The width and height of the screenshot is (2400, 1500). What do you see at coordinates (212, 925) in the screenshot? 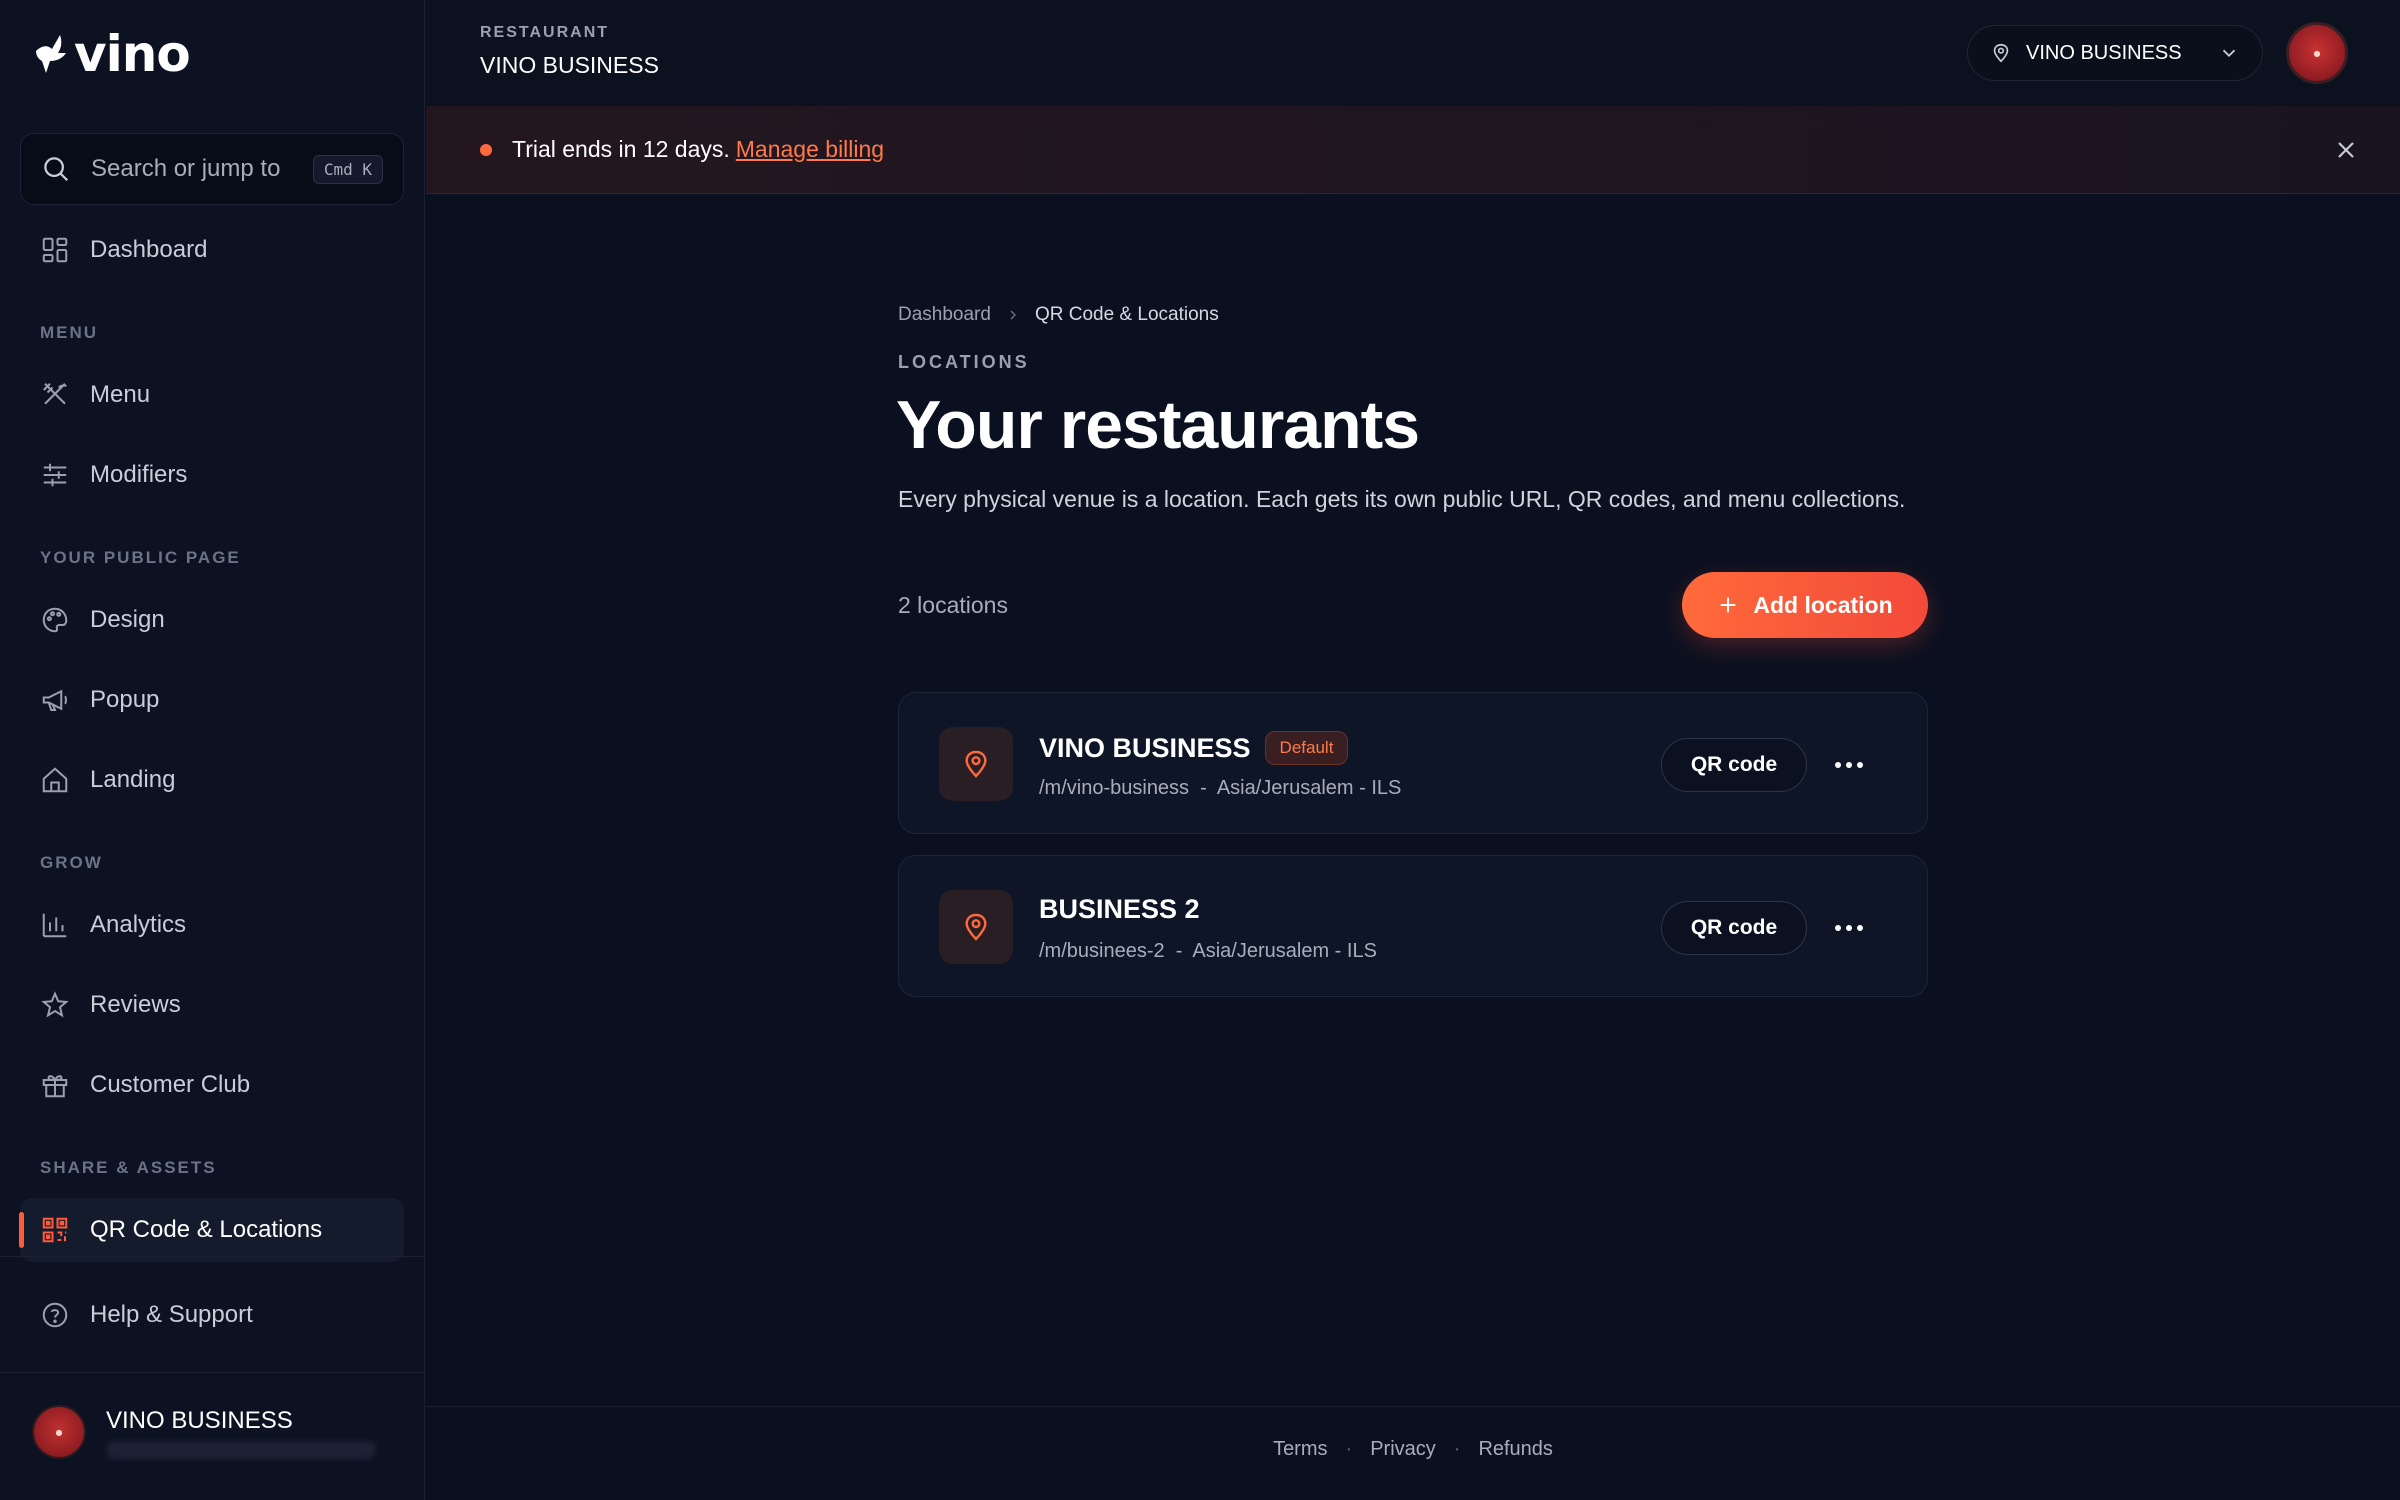
I see `sidebar-item-analytics: Analytics` at bounding box center [212, 925].